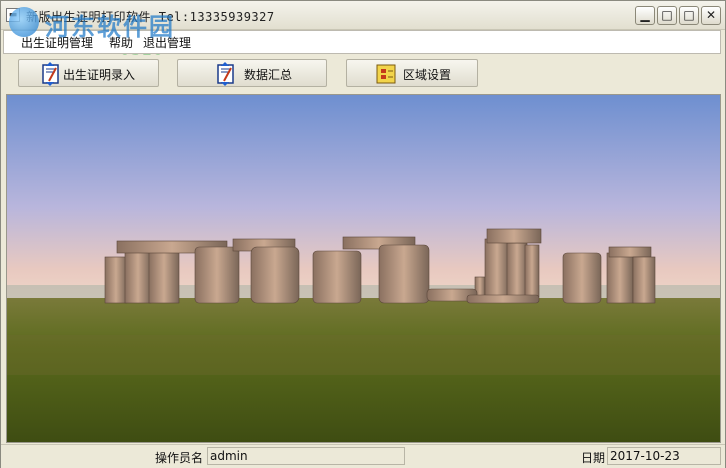  I want to click on region-settings-label: 区域设置, so click(427, 75).